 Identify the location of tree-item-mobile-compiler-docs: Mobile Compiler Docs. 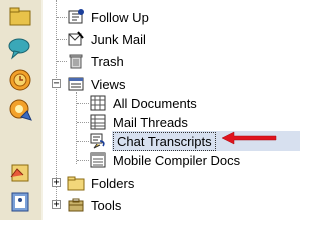
(164, 160).